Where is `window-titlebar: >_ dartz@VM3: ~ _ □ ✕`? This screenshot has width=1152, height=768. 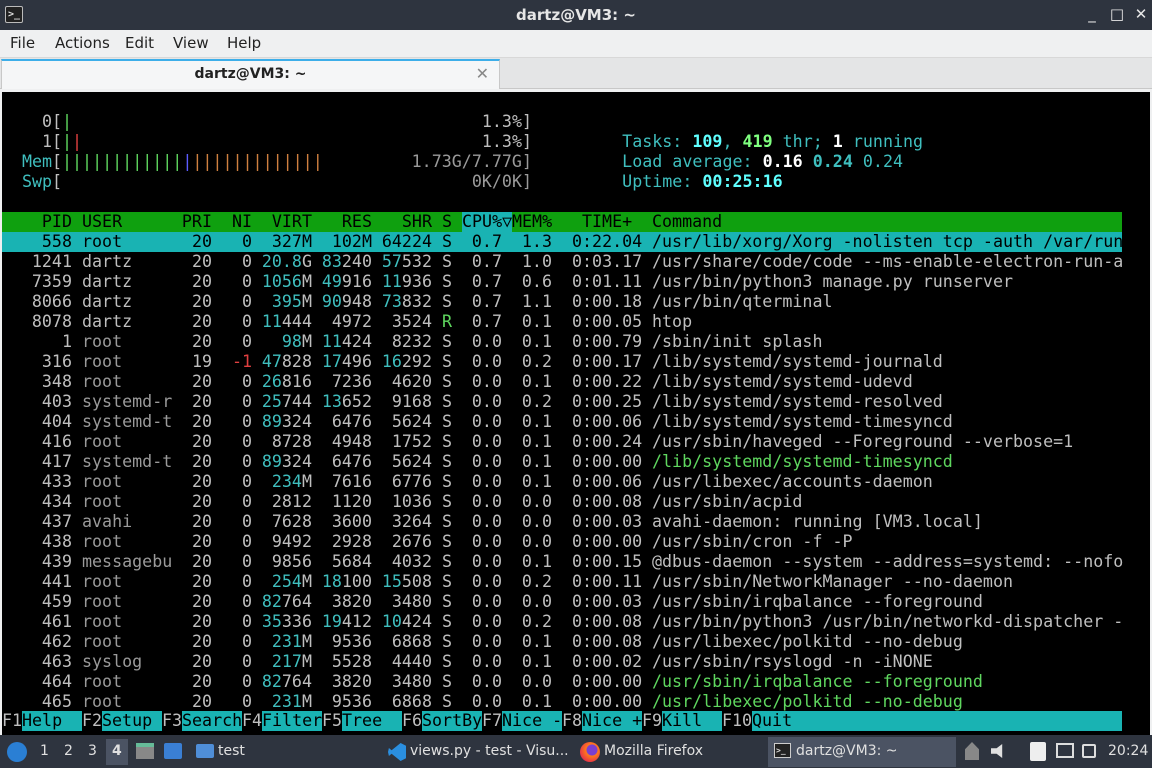 window-titlebar: >_ dartz@VM3: ~ _ □ ✕ is located at coordinates (576, 15).